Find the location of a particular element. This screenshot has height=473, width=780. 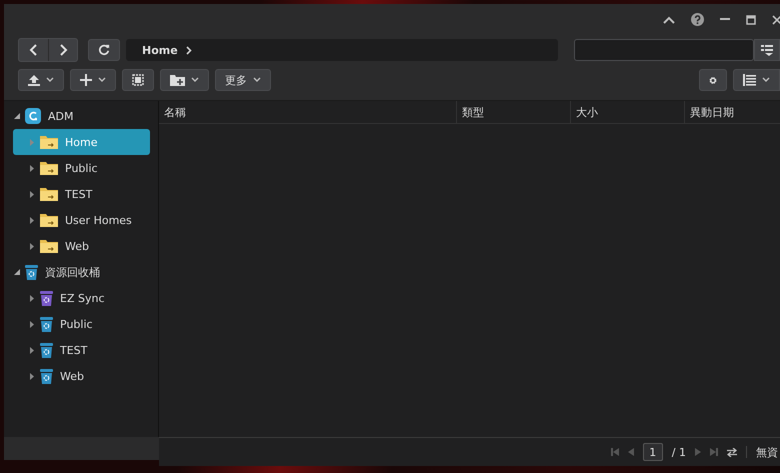

folder-action-button is located at coordinates (184, 80).